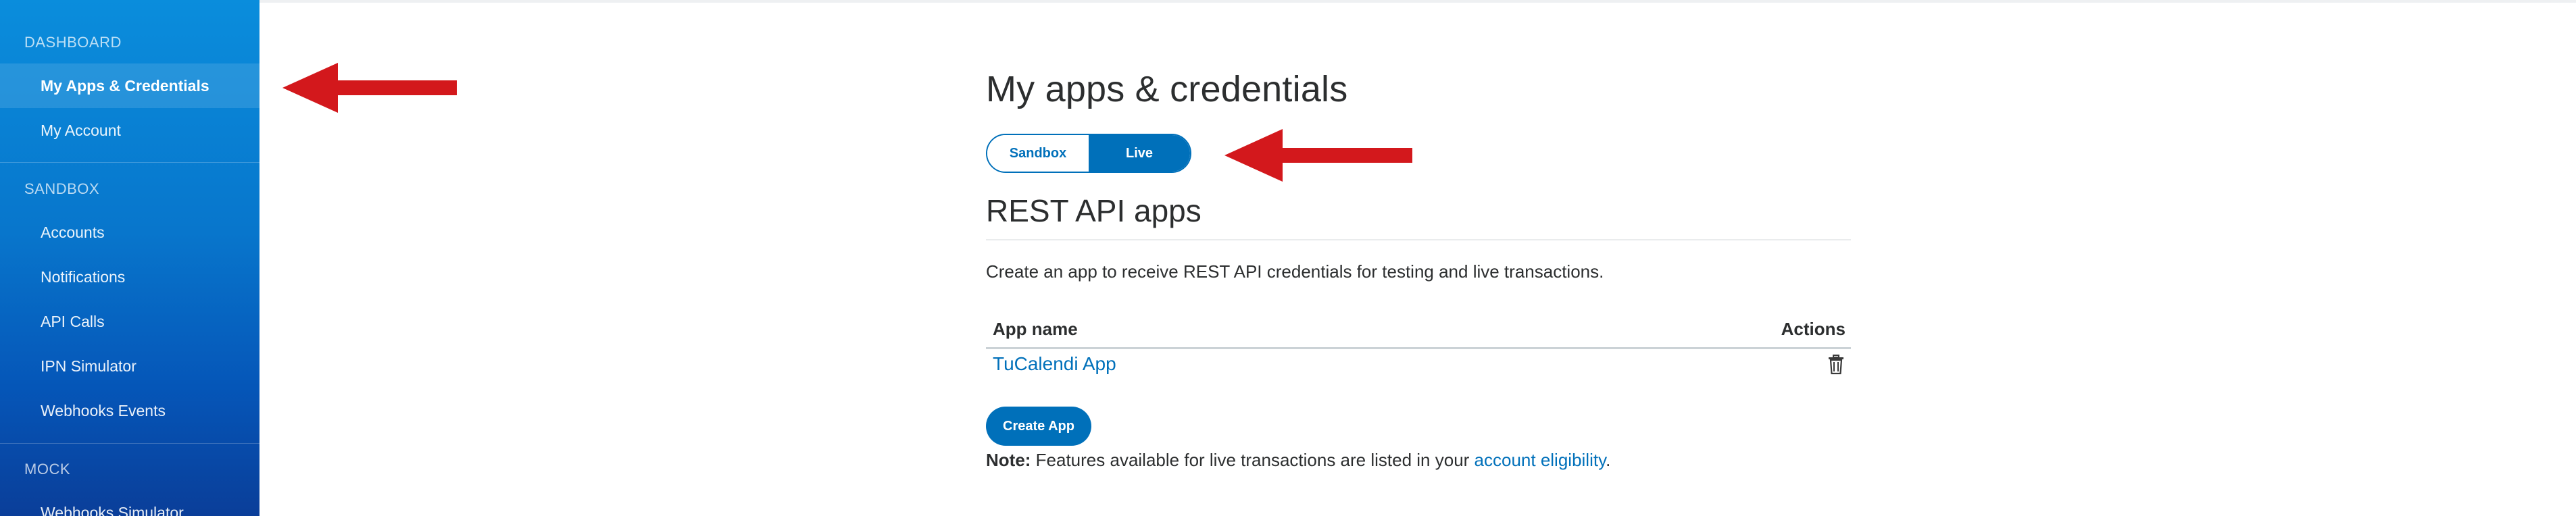 The height and width of the screenshot is (516, 2576). What do you see at coordinates (130, 277) in the screenshot?
I see `sidebar-item-notifications: Notifications` at bounding box center [130, 277].